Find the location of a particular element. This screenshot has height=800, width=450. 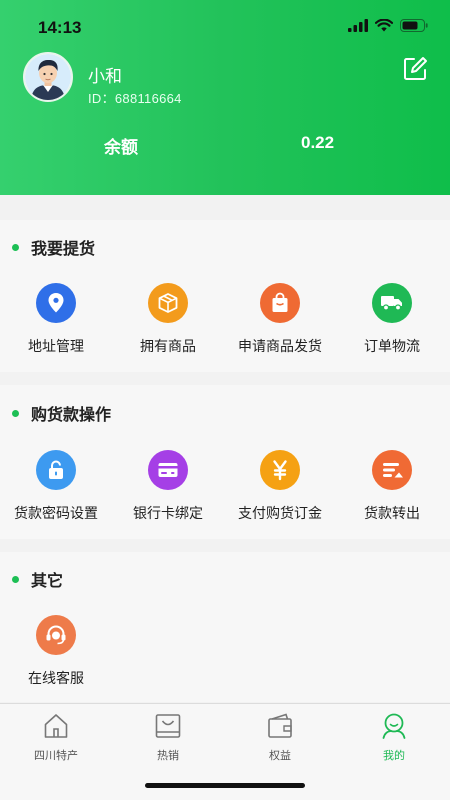

payment-password-button: 货款密码设置 is located at coordinates (56, 486).